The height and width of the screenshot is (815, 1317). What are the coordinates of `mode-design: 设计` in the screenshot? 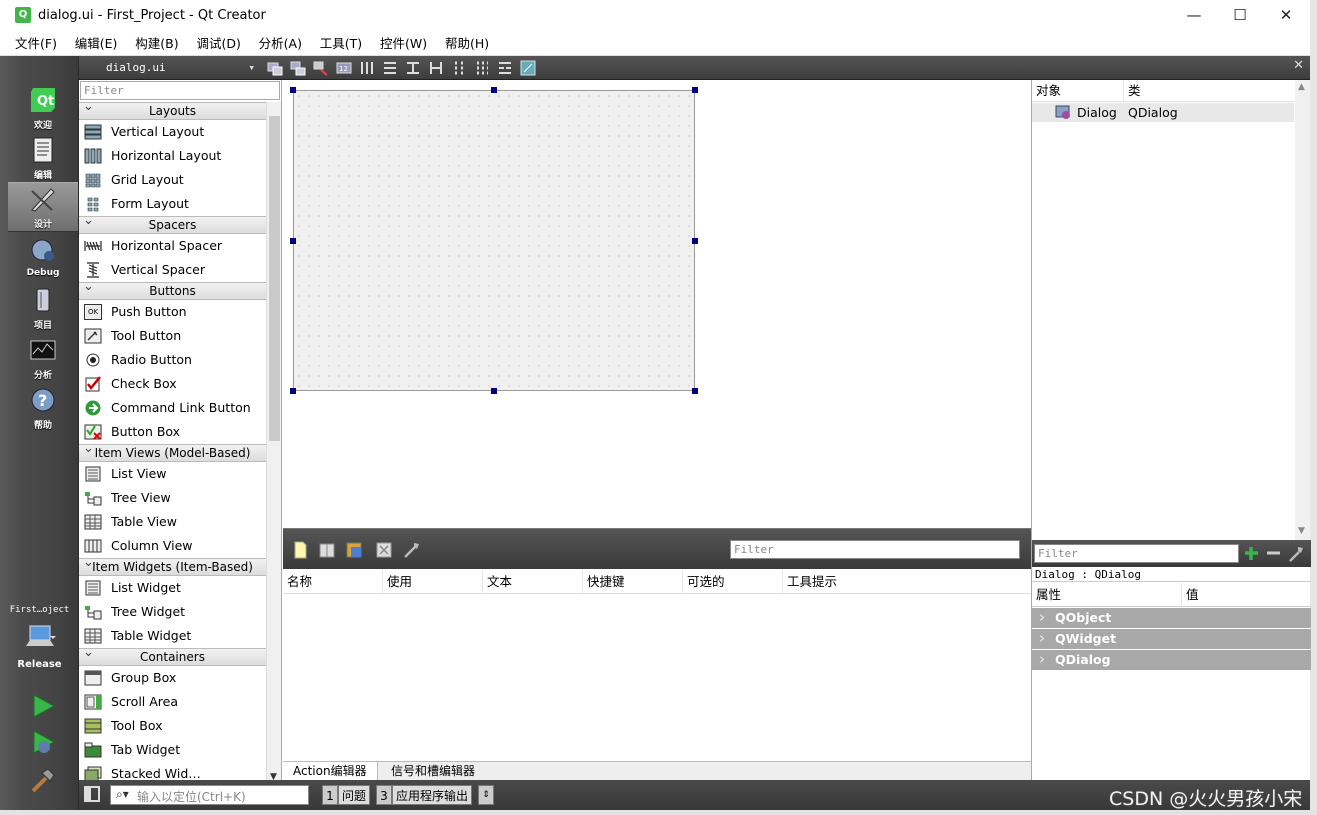 It's located at (43, 207).